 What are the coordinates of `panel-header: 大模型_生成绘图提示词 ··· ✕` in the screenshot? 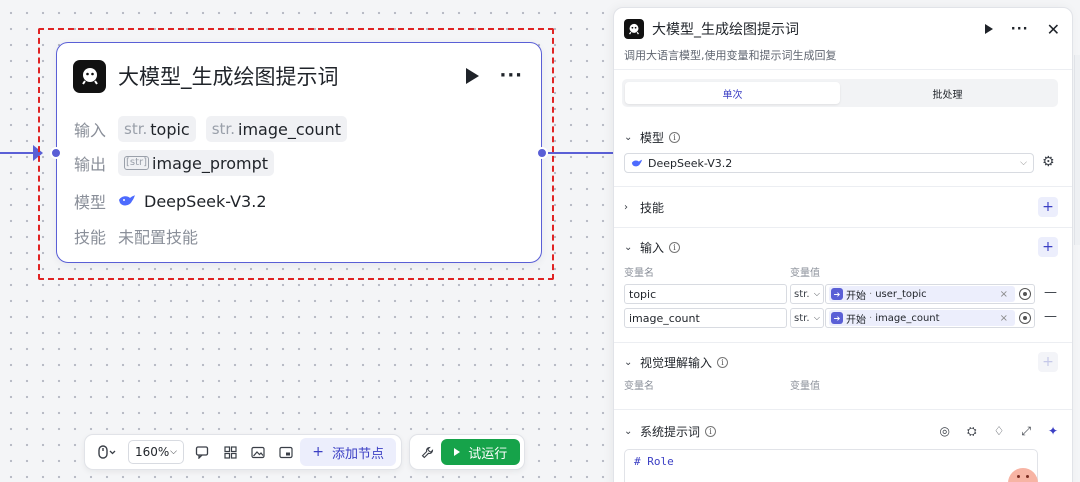 It's located at (842, 29).